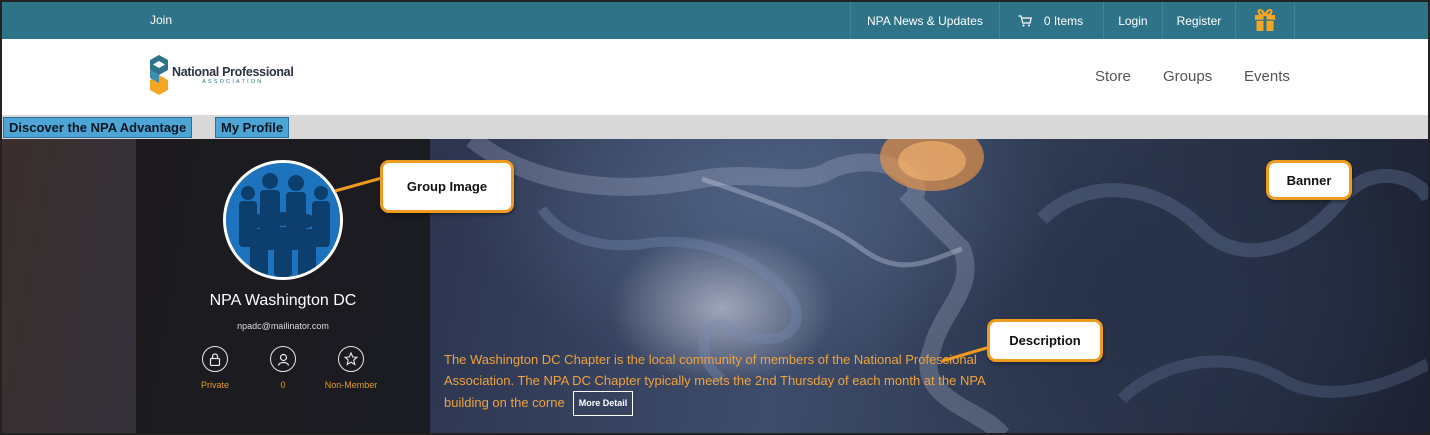 This screenshot has height=435, width=1430. What do you see at coordinates (358, 184) in the screenshot?
I see `group-image-connector` at bounding box center [358, 184].